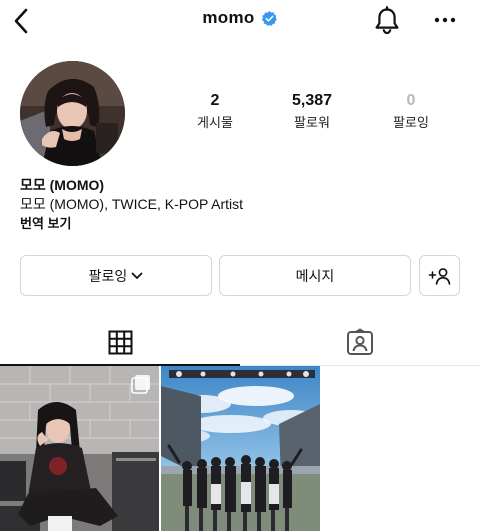 This screenshot has height=531, width=480. I want to click on more-options-button, so click(445, 20).